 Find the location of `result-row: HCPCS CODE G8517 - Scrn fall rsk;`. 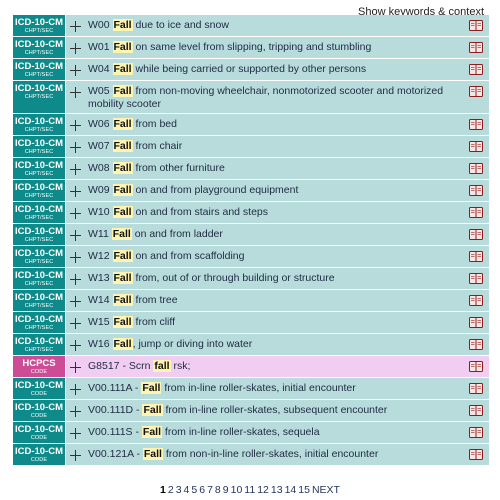

result-row: HCPCS CODE G8517 - Scrn fall rsk; is located at coordinates (251, 367).